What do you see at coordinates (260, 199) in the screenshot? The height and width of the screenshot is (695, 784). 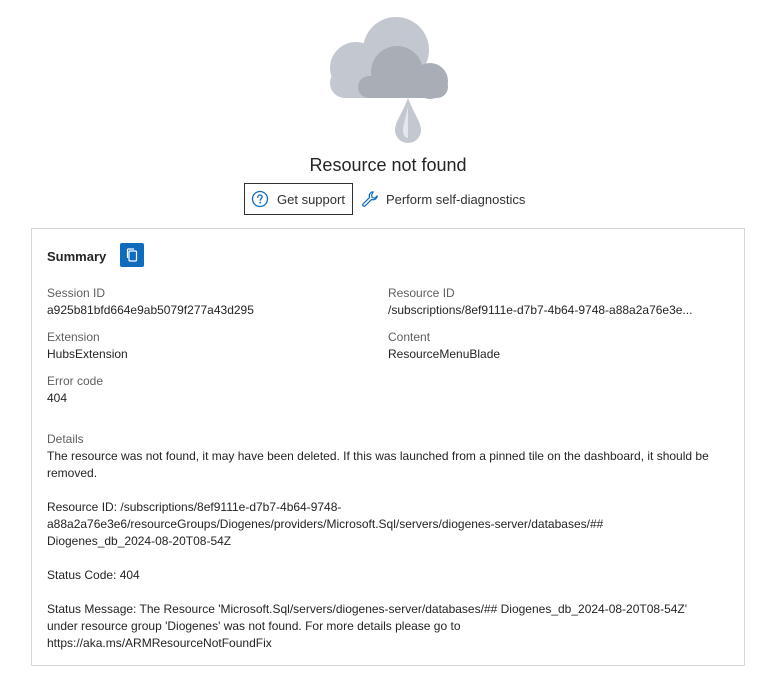 I see `question-circle-icon` at bounding box center [260, 199].